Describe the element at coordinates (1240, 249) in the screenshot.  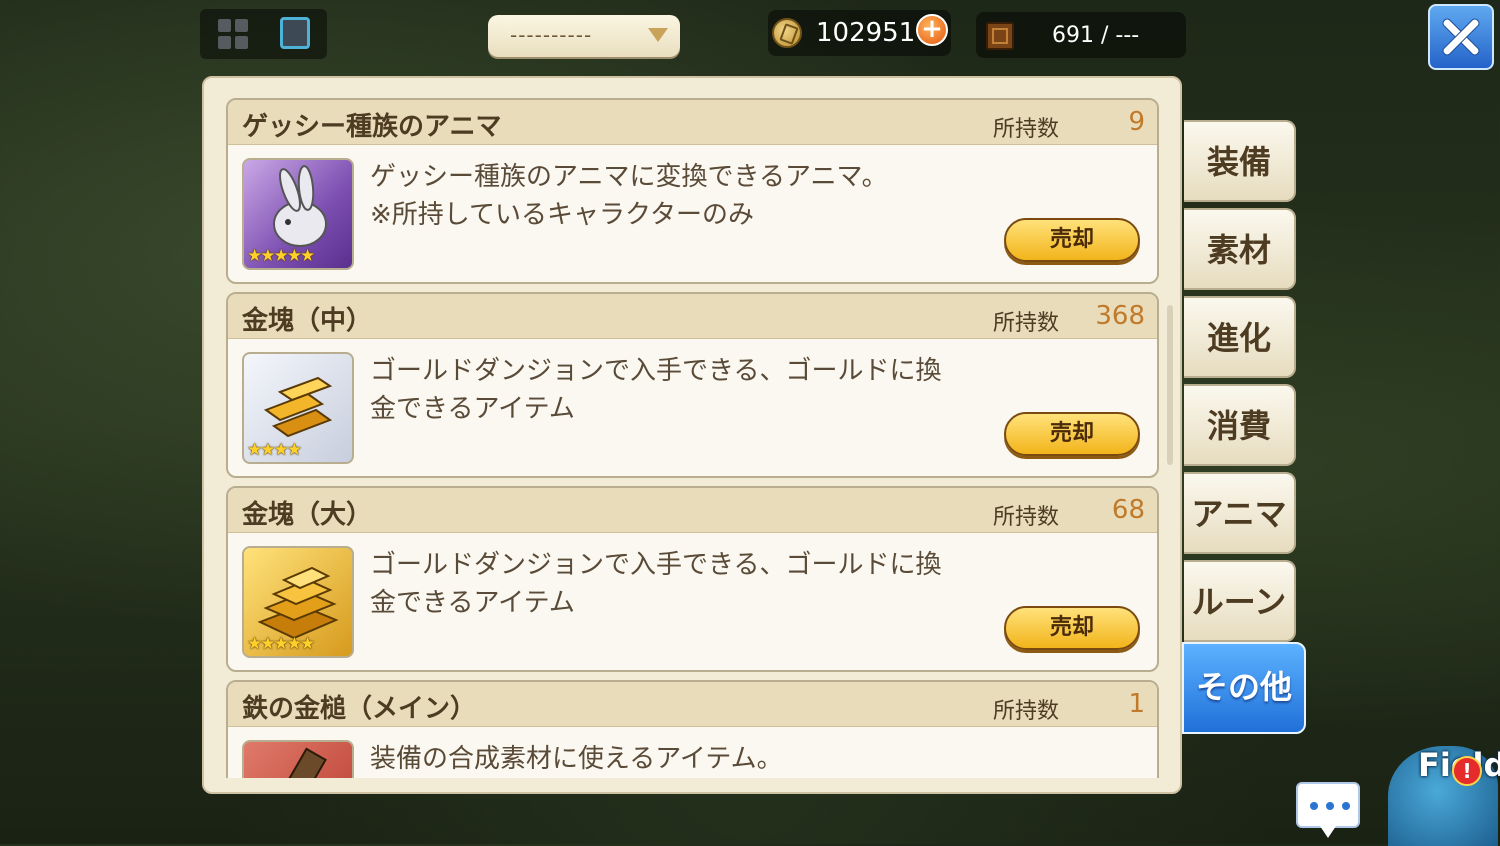
I see `tab-materials: 素材` at that location.